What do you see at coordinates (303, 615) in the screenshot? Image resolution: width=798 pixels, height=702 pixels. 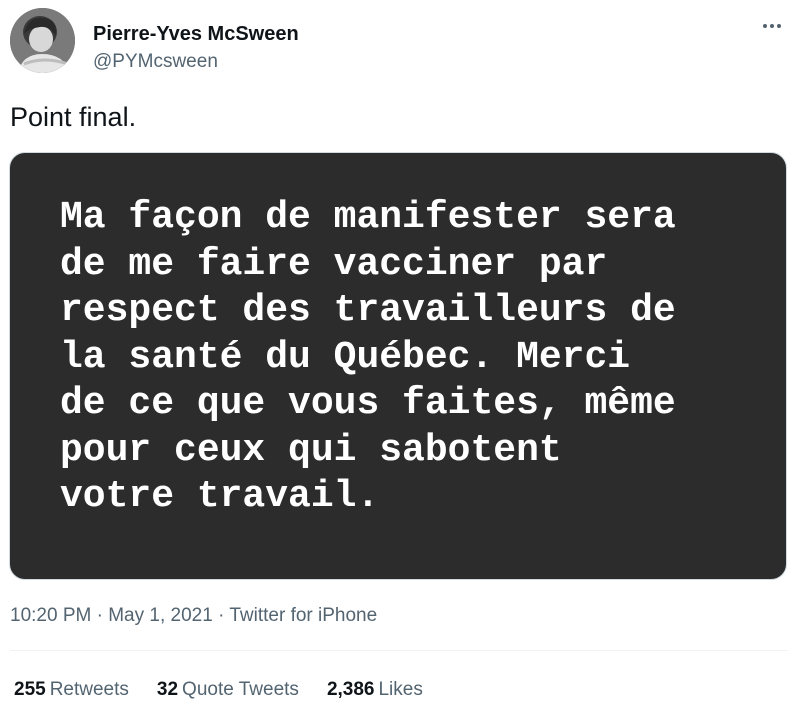 I see `tweet-source: Twitter for iPhone` at bounding box center [303, 615].